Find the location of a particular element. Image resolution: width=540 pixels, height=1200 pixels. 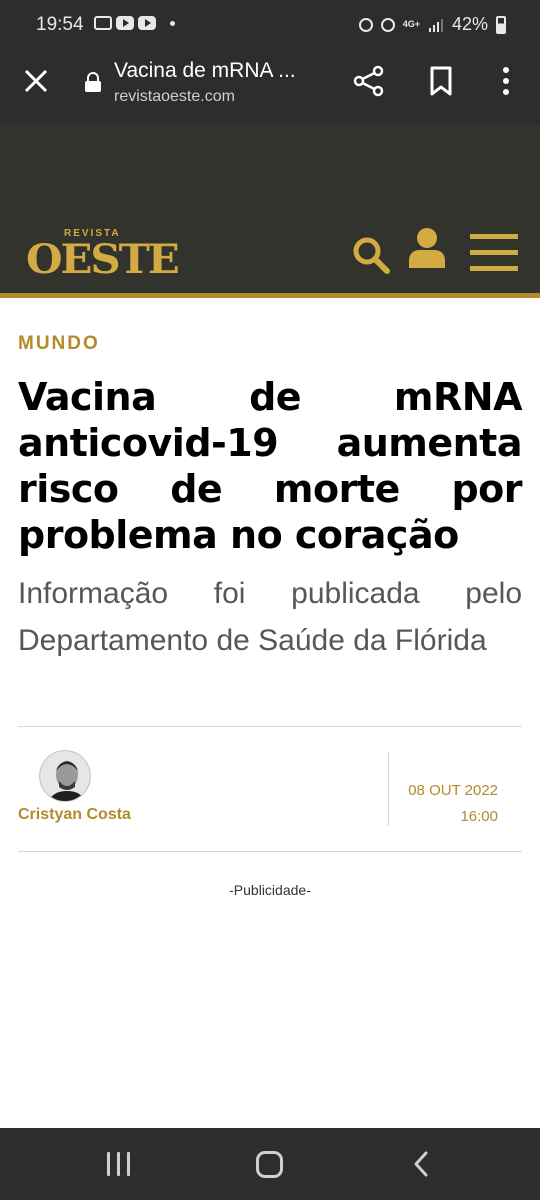

header-divider is located at coordinates (270, 295).